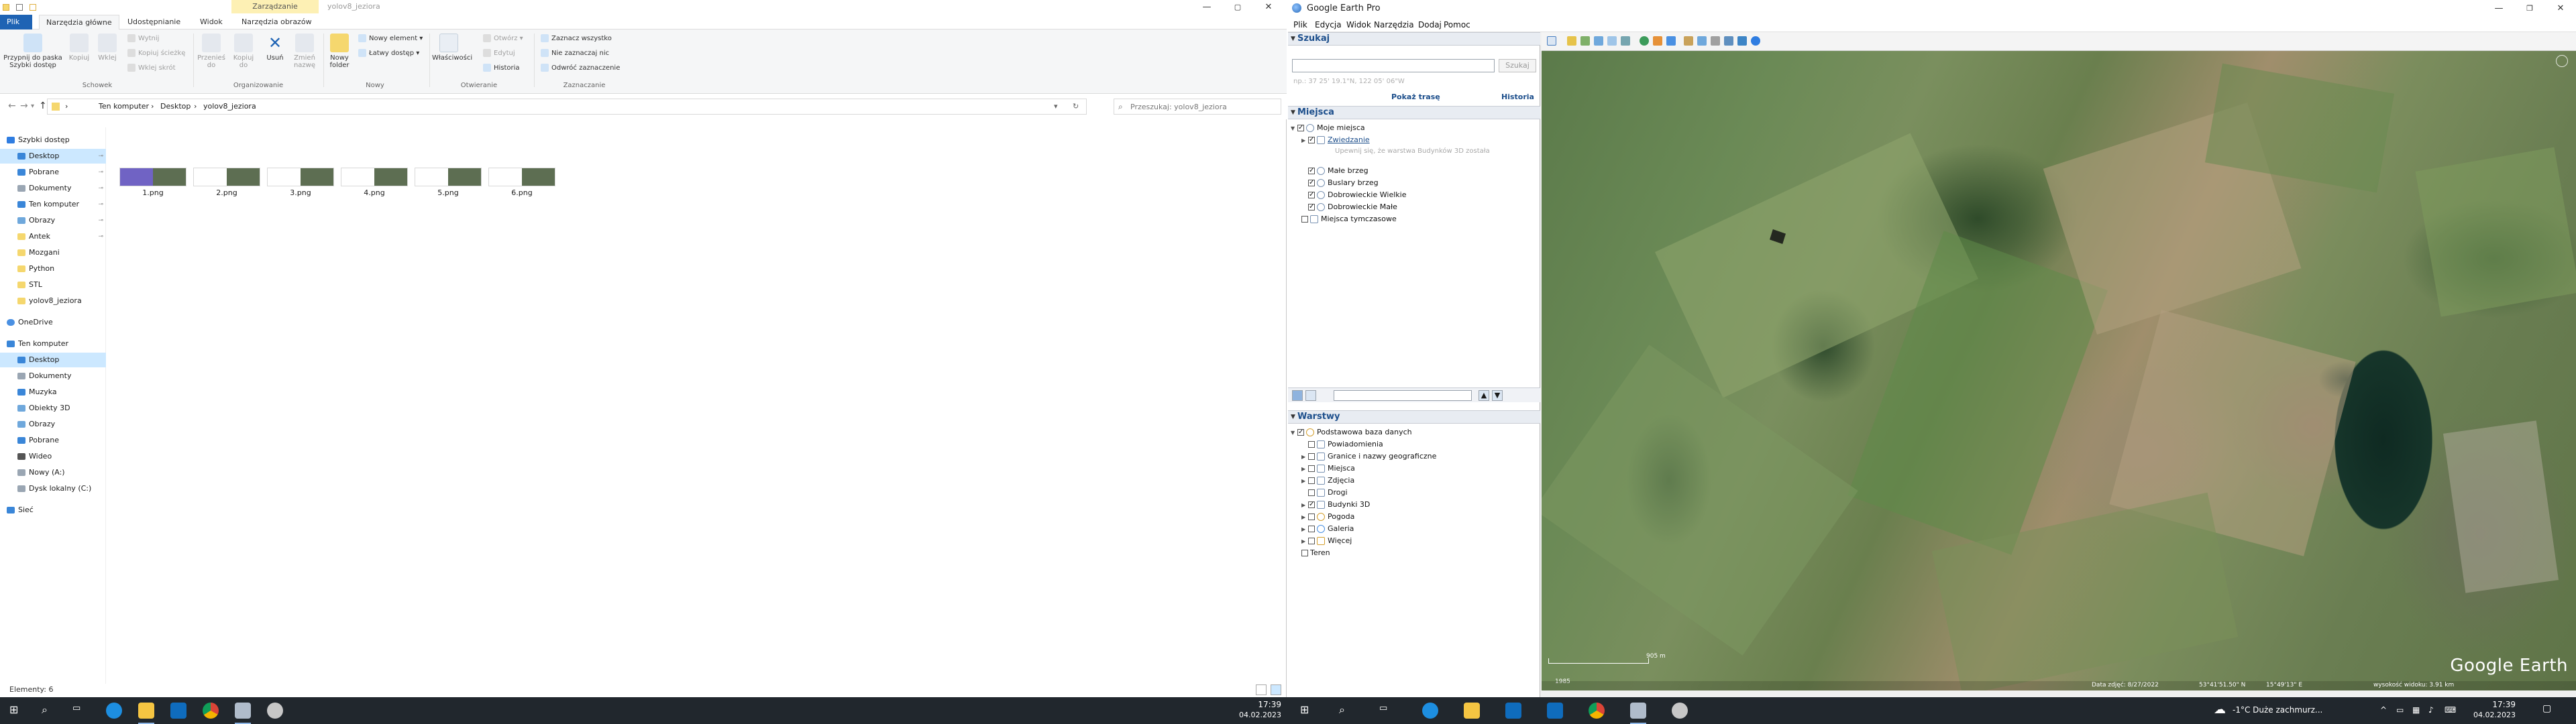  I want to click on copy-path-button: Kopiuj ścieżkę, so click(156, 53).